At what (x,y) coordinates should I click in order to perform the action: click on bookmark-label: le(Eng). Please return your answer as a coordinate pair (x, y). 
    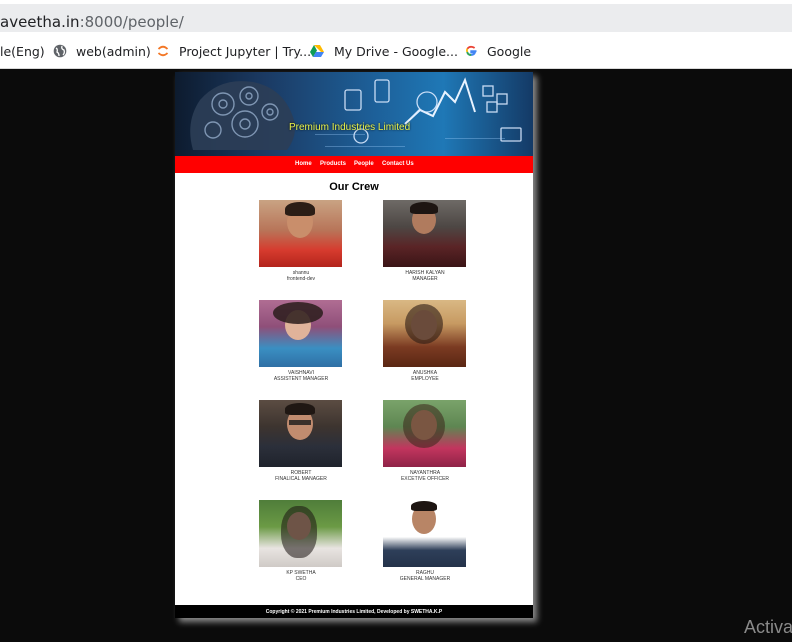
    Looking at the image, I should click on (22, 51).